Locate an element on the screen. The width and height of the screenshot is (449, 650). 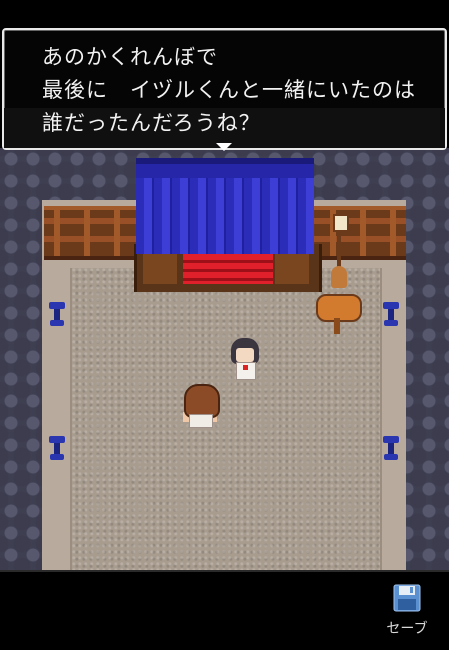
bottom-bar: セーブ is located at coordinates (224, 610).